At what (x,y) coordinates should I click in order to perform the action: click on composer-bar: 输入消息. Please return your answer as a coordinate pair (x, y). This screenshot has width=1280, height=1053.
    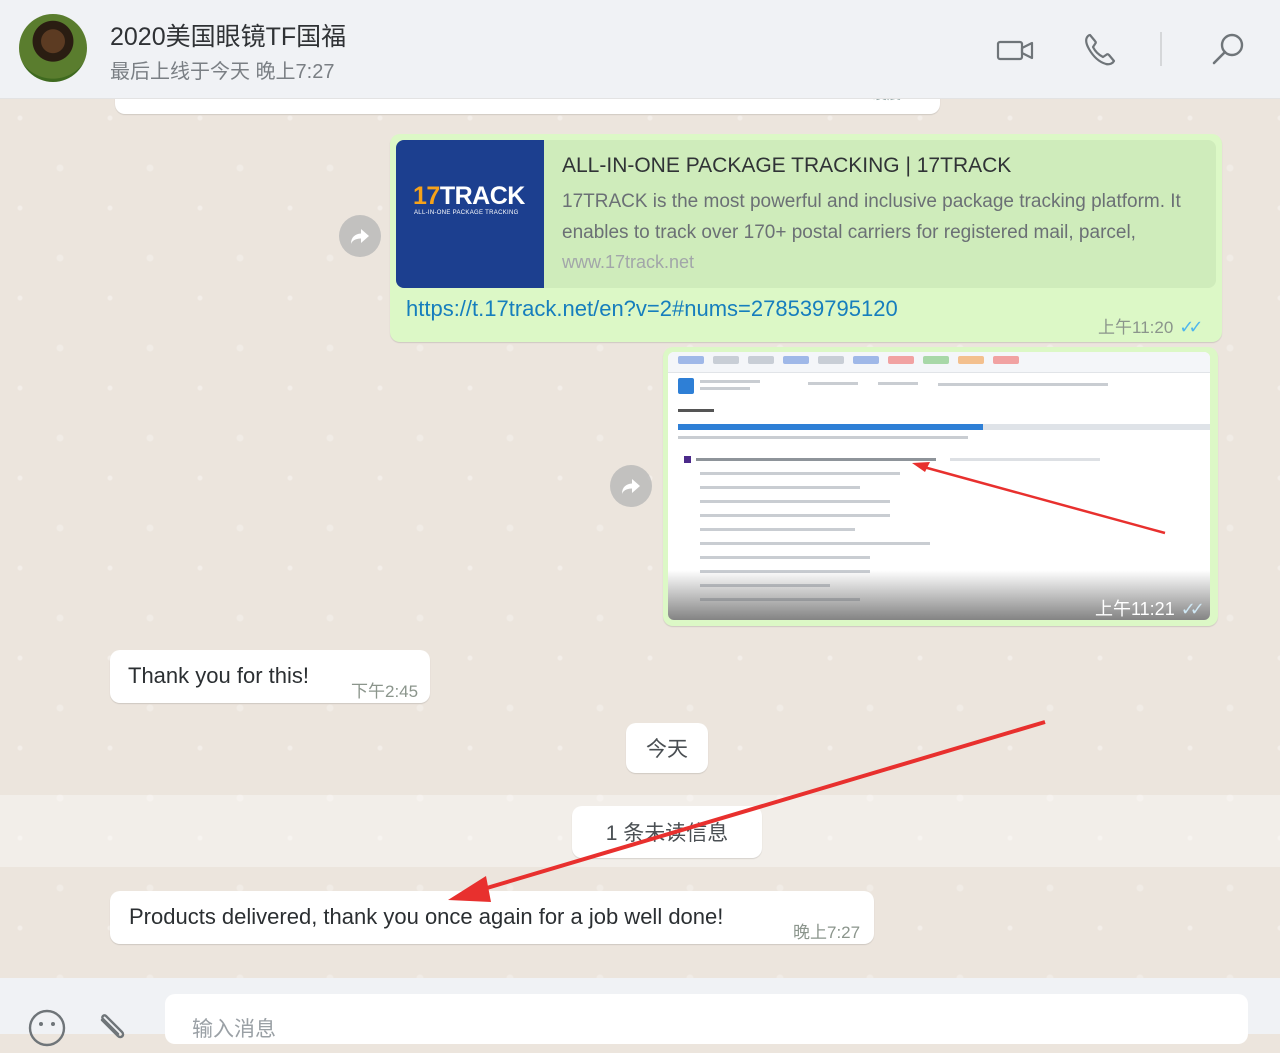
    Looking at the image, I should click on (640, 1012).